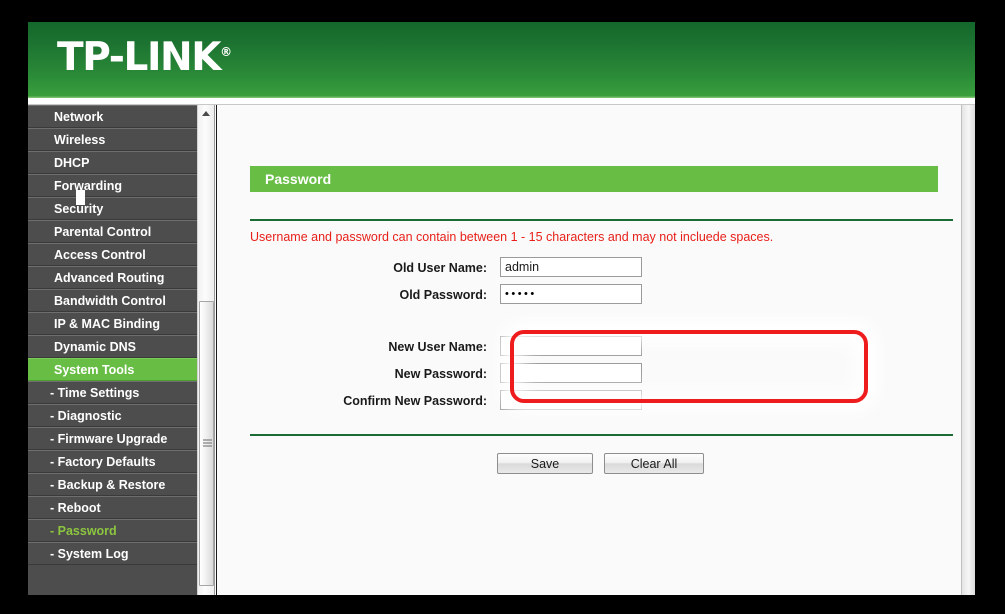 This screenshot has width=1005, height=614. Describe the element at coordinates (112, 461) in the screenshot. I see `sidebar-item-factory-defaults: - Factory Defaults` at that location.